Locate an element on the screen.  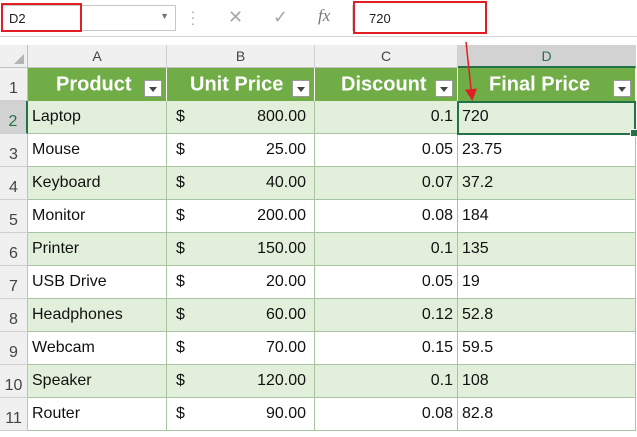
row-header-2: 2 is located at coordinates (14, 117).